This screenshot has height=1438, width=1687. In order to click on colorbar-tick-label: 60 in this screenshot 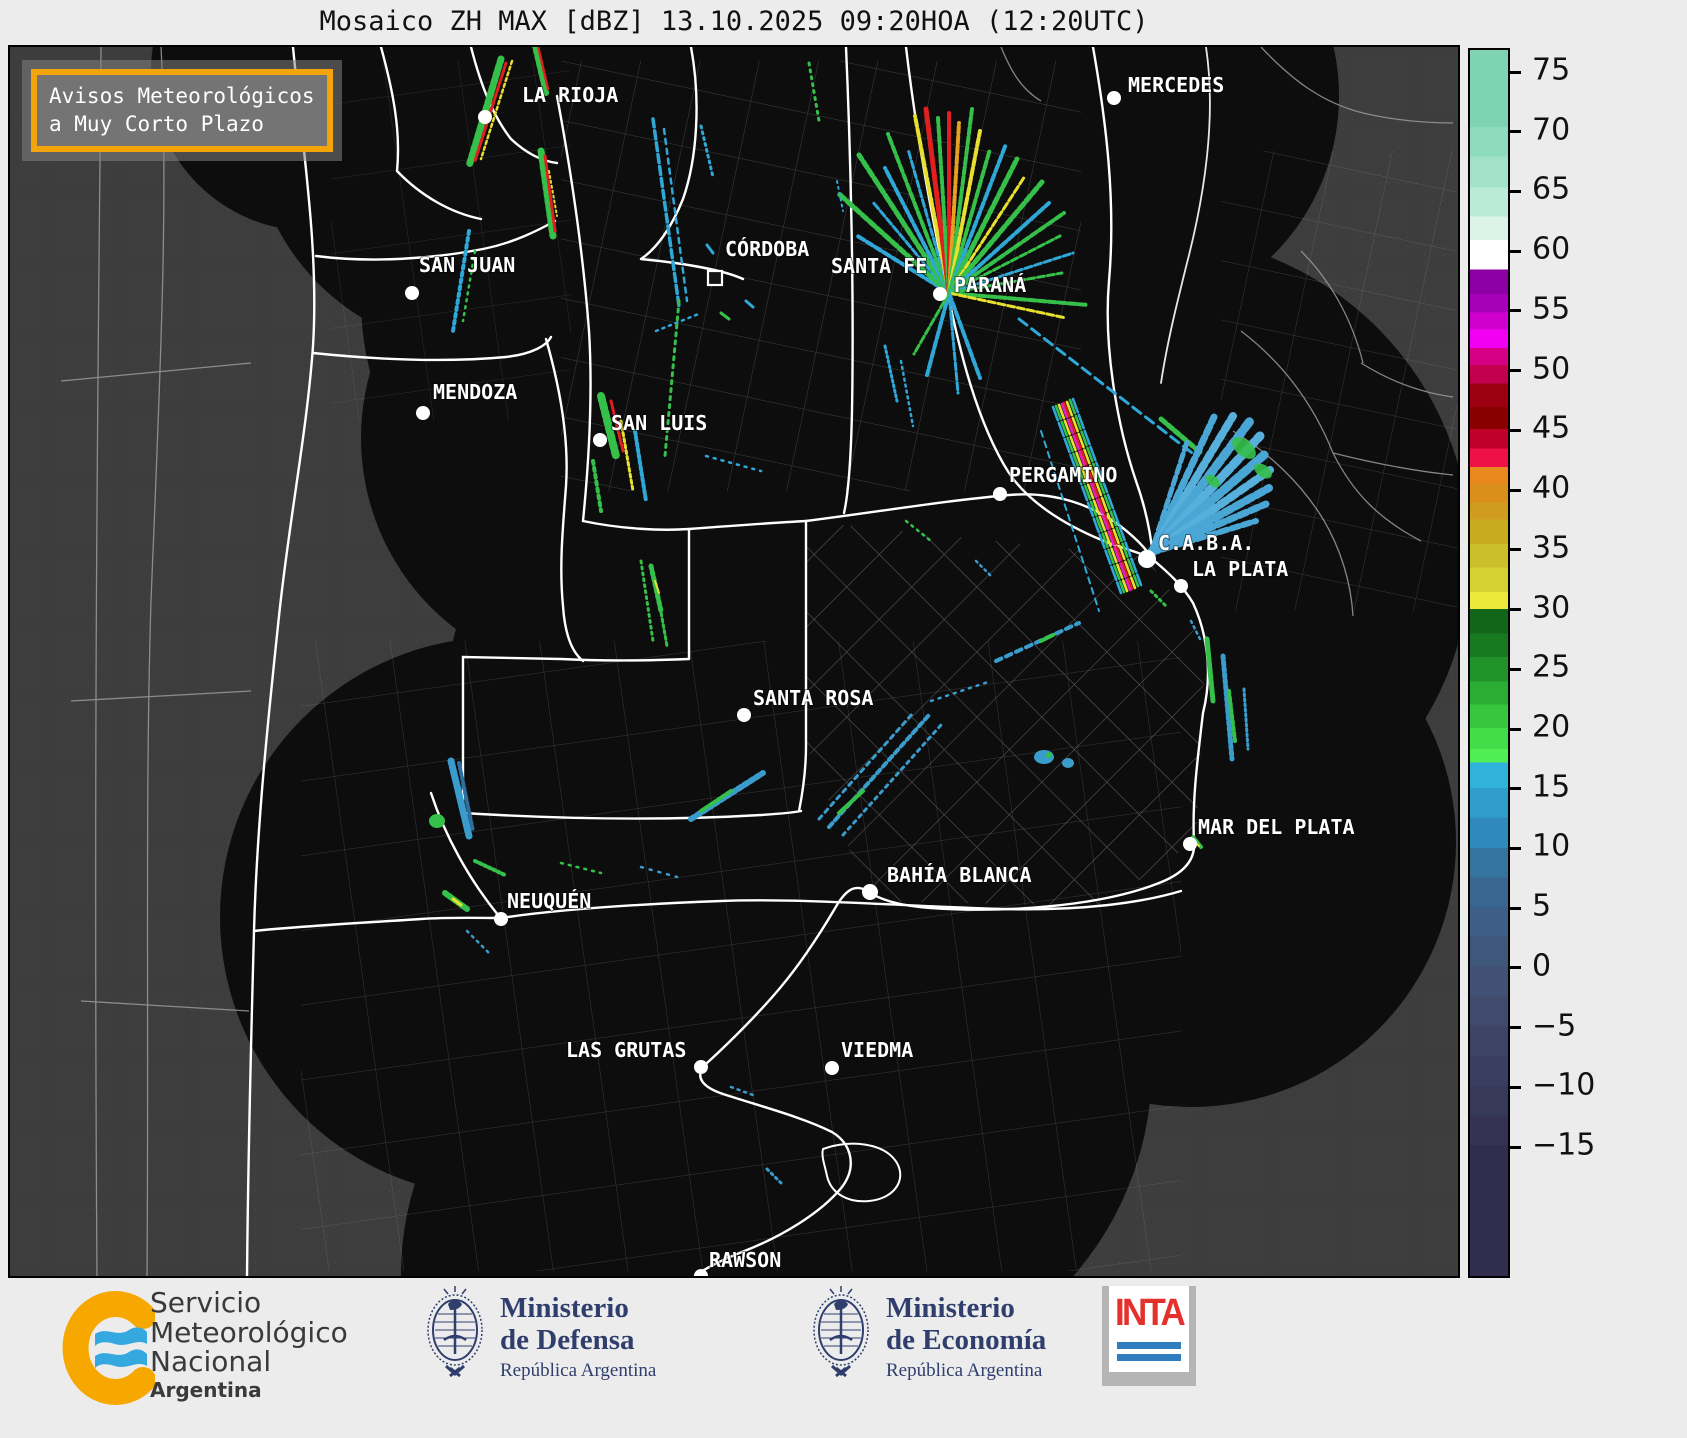, I will do `click(1551, 249)`.